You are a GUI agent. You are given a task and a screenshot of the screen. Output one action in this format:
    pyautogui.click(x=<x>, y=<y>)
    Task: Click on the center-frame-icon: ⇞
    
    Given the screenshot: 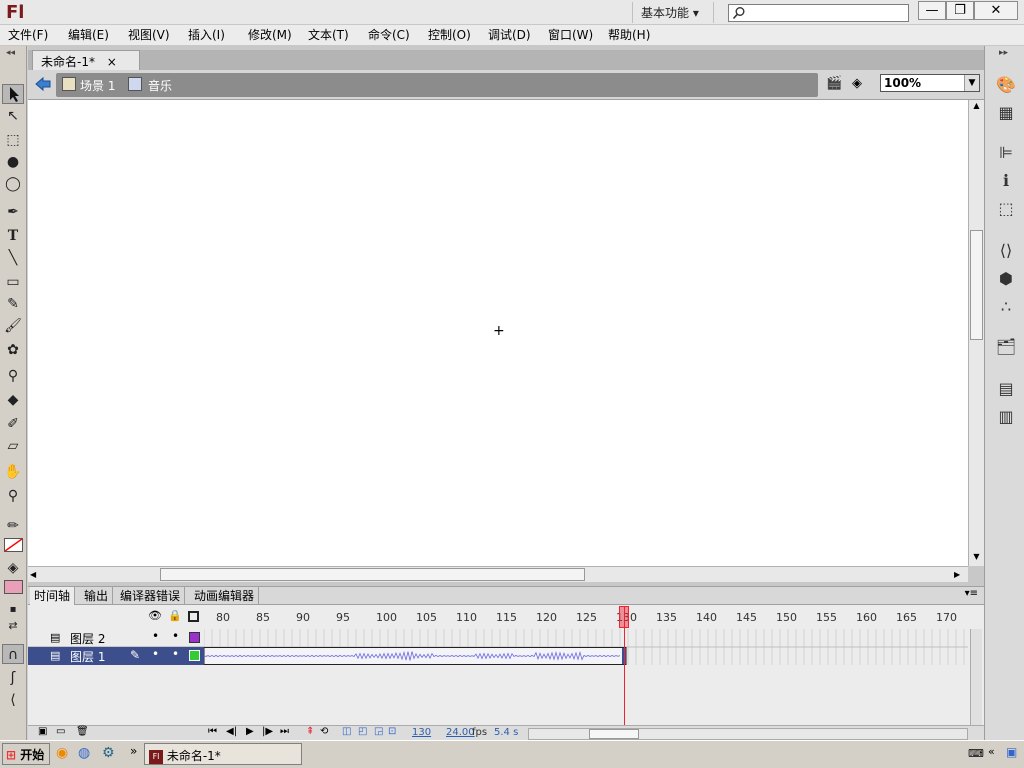 What is the action you would take?
    pyautogui.click(x=310, y=731)
    